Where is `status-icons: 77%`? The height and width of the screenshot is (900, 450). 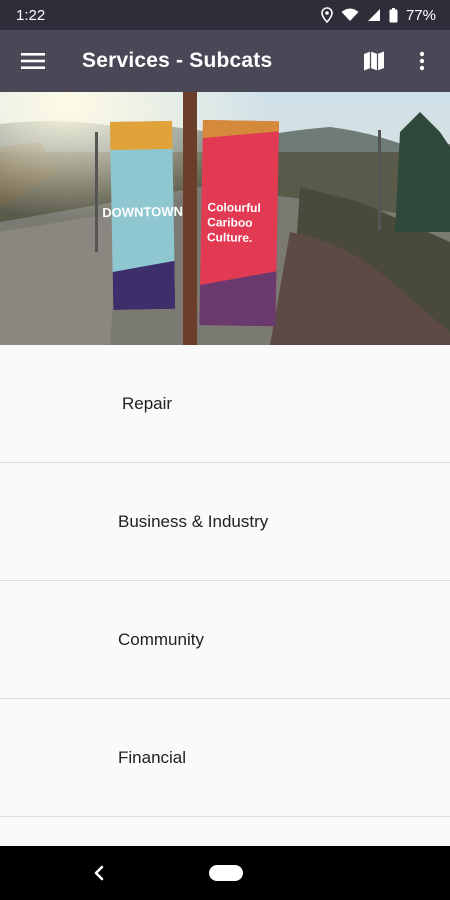 status-icons: 77% is located at coordinates (378, 15).